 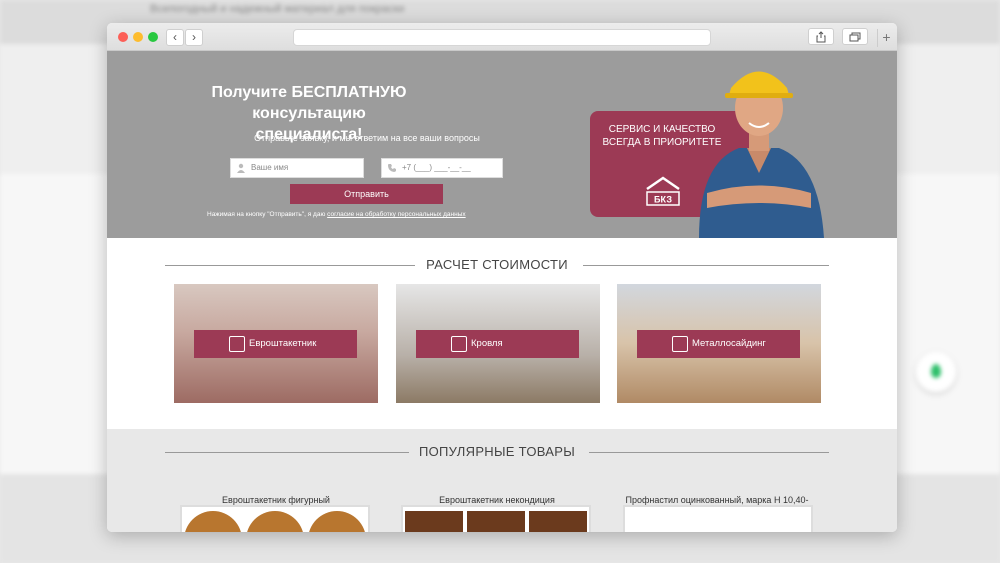 What do you see at coordinates (175, 37) in the screenshot?
I see `back-button: ‹` at bounding box center [175, 37].